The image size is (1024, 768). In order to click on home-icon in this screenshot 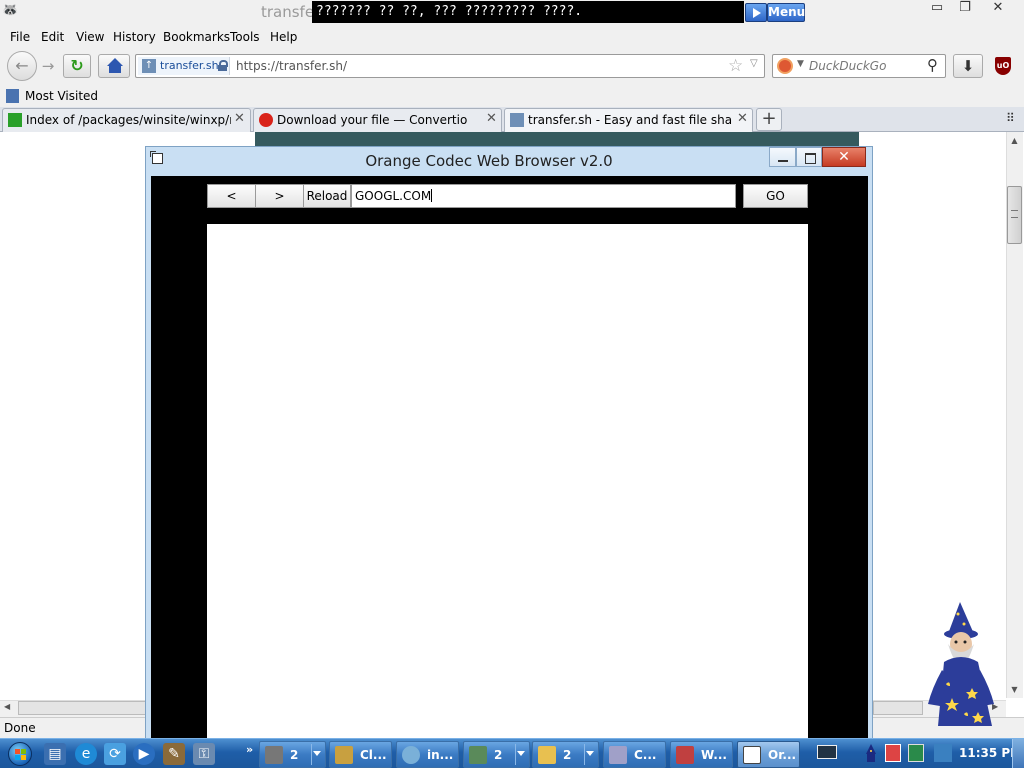, I will do `click(114, 66)`.